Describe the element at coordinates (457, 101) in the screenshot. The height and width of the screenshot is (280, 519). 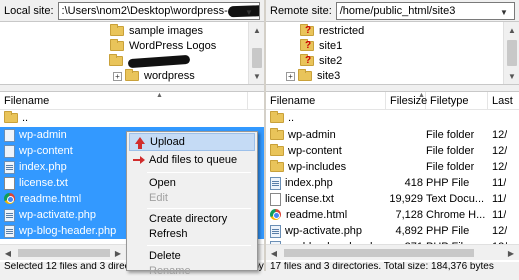
I see `column-filetype: Filetype` at that location.